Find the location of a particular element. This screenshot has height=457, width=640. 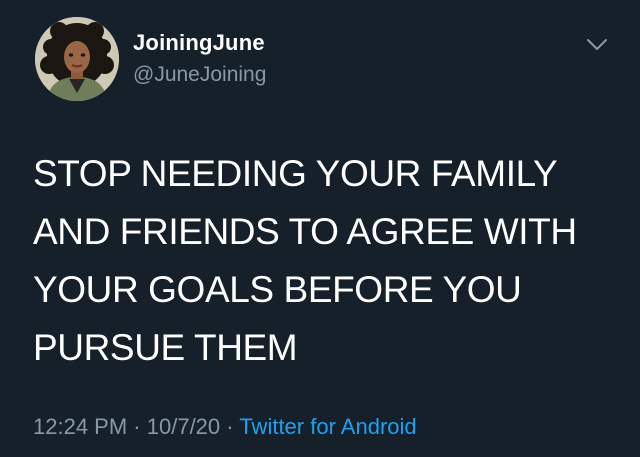

avatar-illustration is located at coordinates (77, 59).